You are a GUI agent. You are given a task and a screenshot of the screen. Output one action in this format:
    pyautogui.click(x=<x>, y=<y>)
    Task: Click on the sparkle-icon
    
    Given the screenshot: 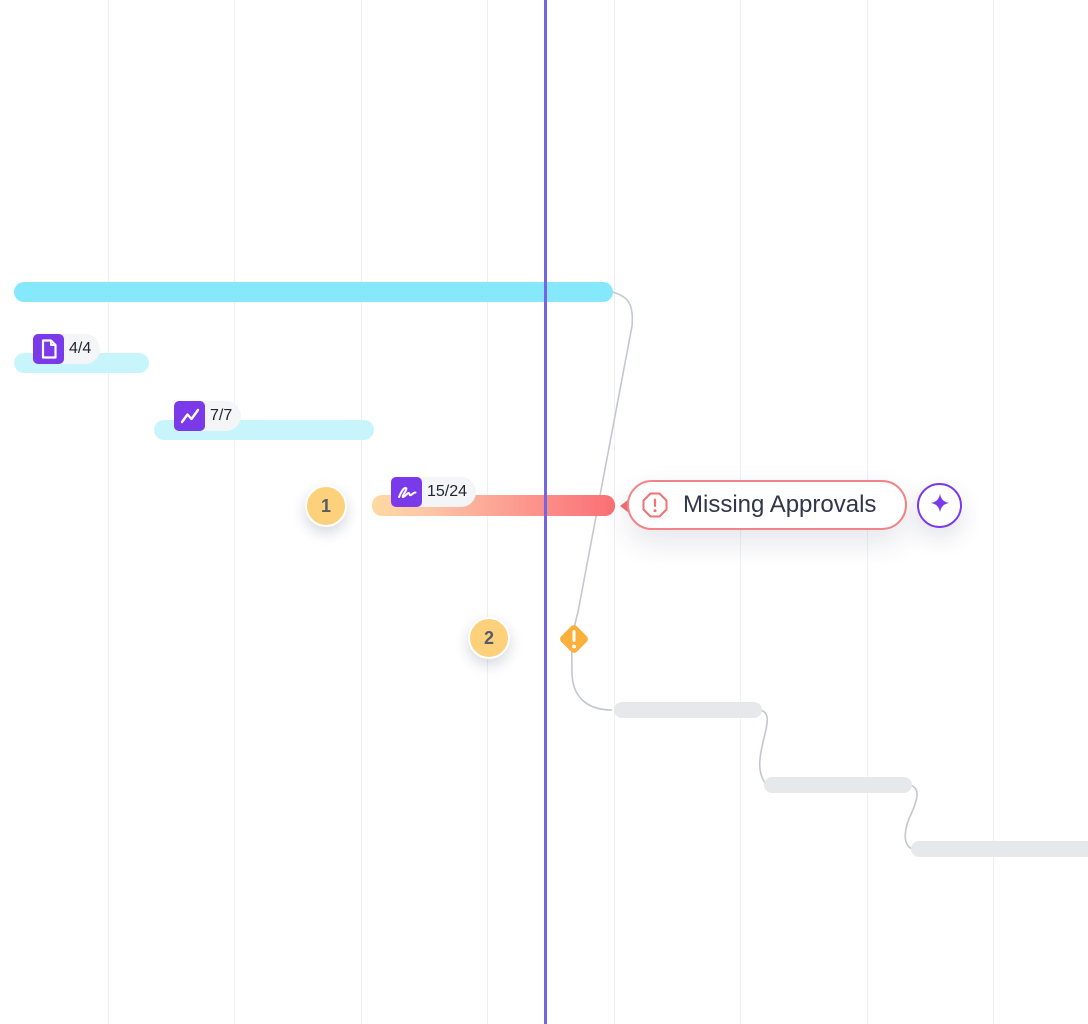 What is the action you would take?
    pyautogui.click(x=940, y=505)
    